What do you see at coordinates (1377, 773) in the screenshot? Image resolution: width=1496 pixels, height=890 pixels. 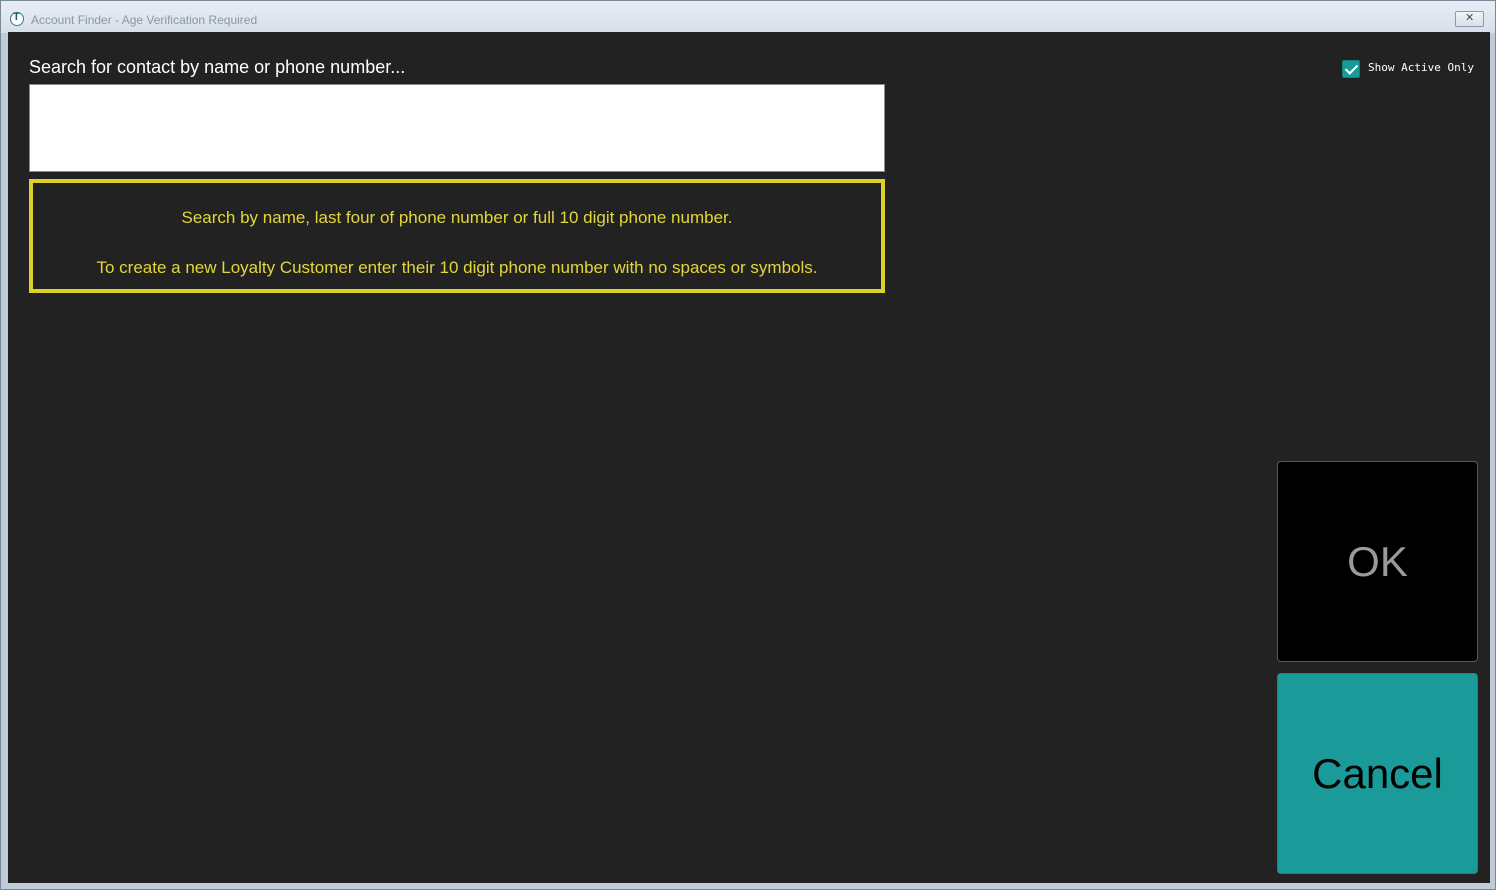 I see `cancel-button: Cancel` at bounding box center [1377, 773].